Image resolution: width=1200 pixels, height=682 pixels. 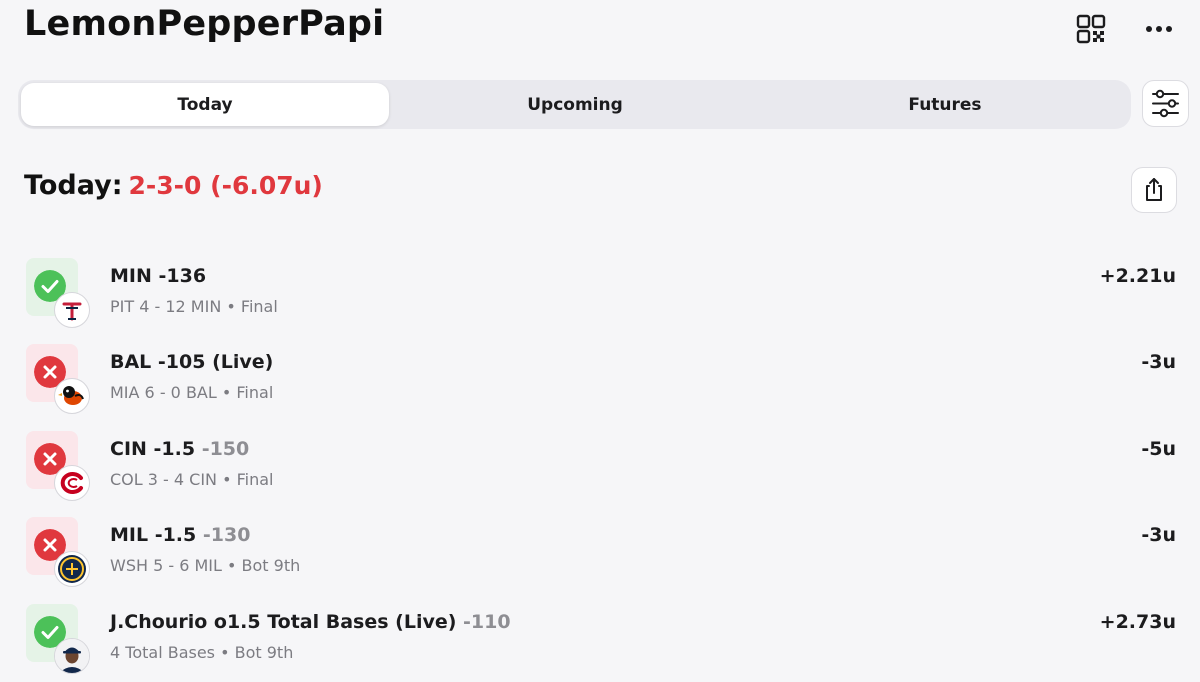 I want to click on summary-label: Today:, so click(x=73, y=185).